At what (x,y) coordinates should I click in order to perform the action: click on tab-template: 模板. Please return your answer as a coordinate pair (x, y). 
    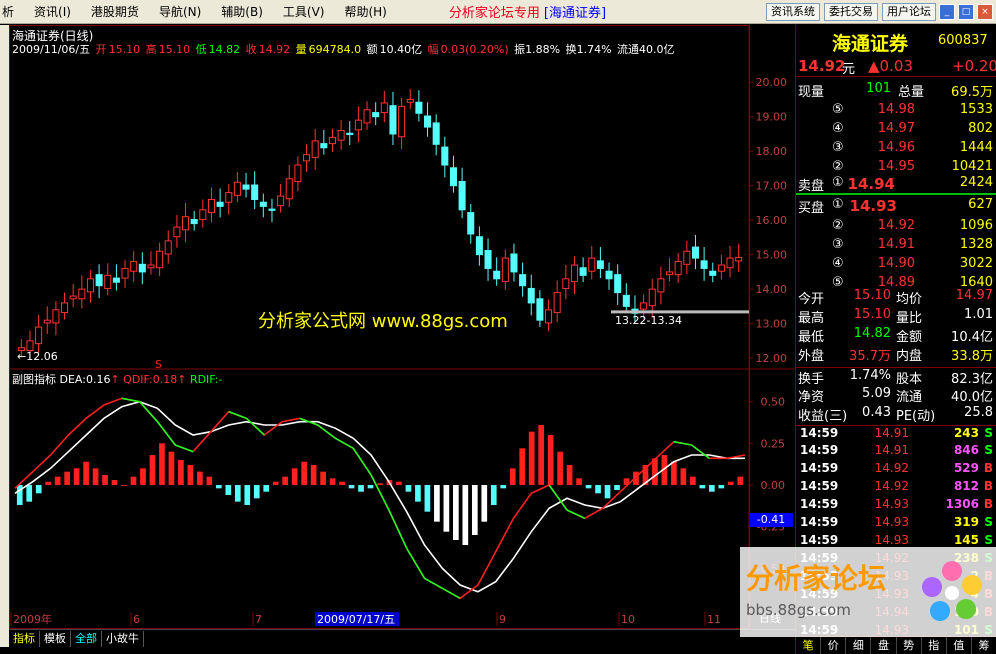
    Looking at the image, I should click on (55, 638).